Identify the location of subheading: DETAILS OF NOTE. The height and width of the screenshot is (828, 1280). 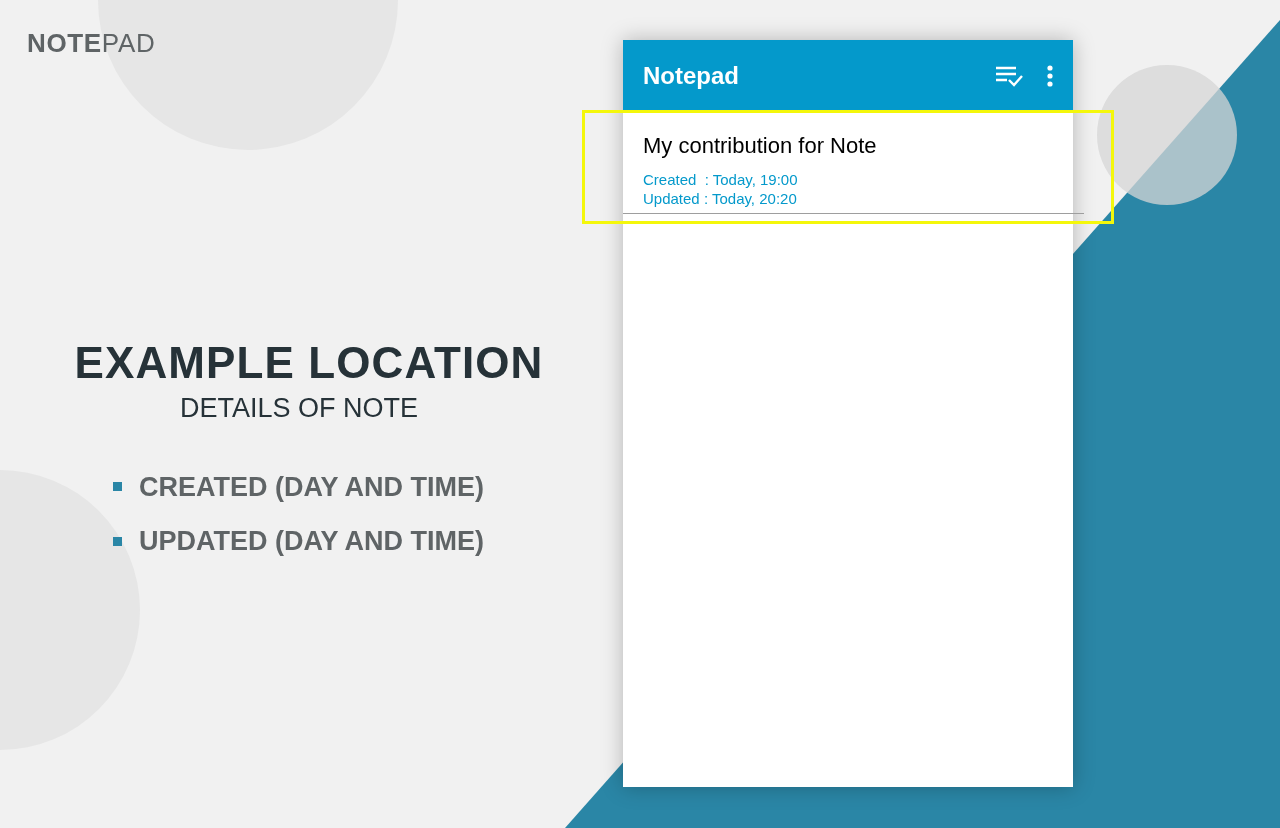
(299, 408).